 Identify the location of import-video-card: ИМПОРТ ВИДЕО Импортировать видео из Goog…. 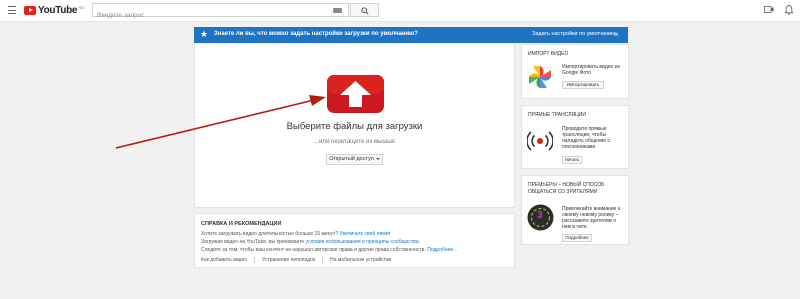
(575, 71).